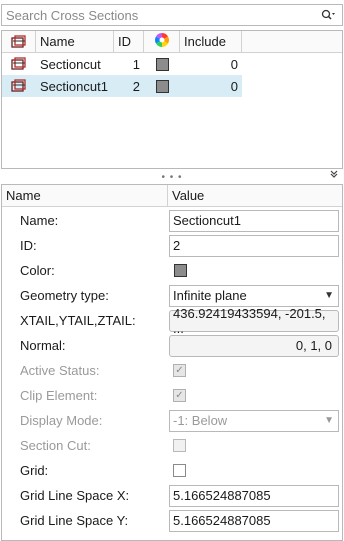 The height and width of the screenshot is (541, 344). What do you see at coordinates (74, 86) in the screenshot?
I see `row-name: Sectioncut1` at bounding box center [74, 86].